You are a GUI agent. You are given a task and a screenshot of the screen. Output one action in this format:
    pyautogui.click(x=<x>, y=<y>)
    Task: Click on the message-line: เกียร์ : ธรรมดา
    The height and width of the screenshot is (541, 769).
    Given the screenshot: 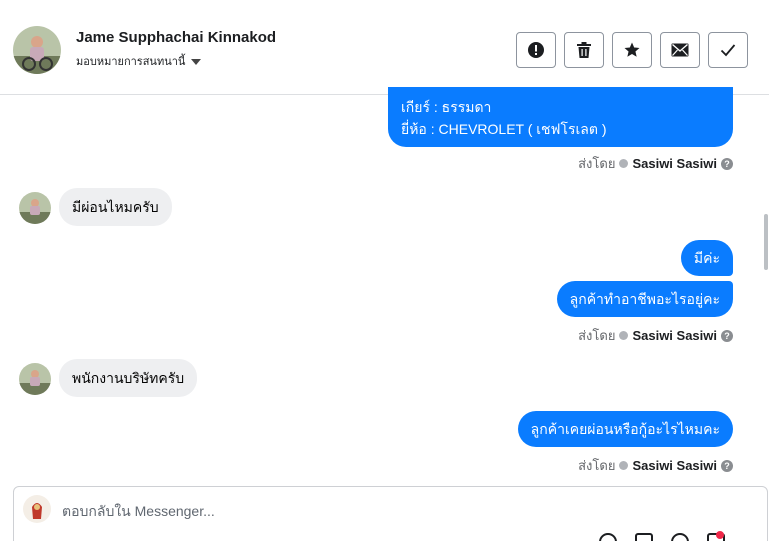 What is the action you would take?
    pyautogui.click(x=446, y=107)
    